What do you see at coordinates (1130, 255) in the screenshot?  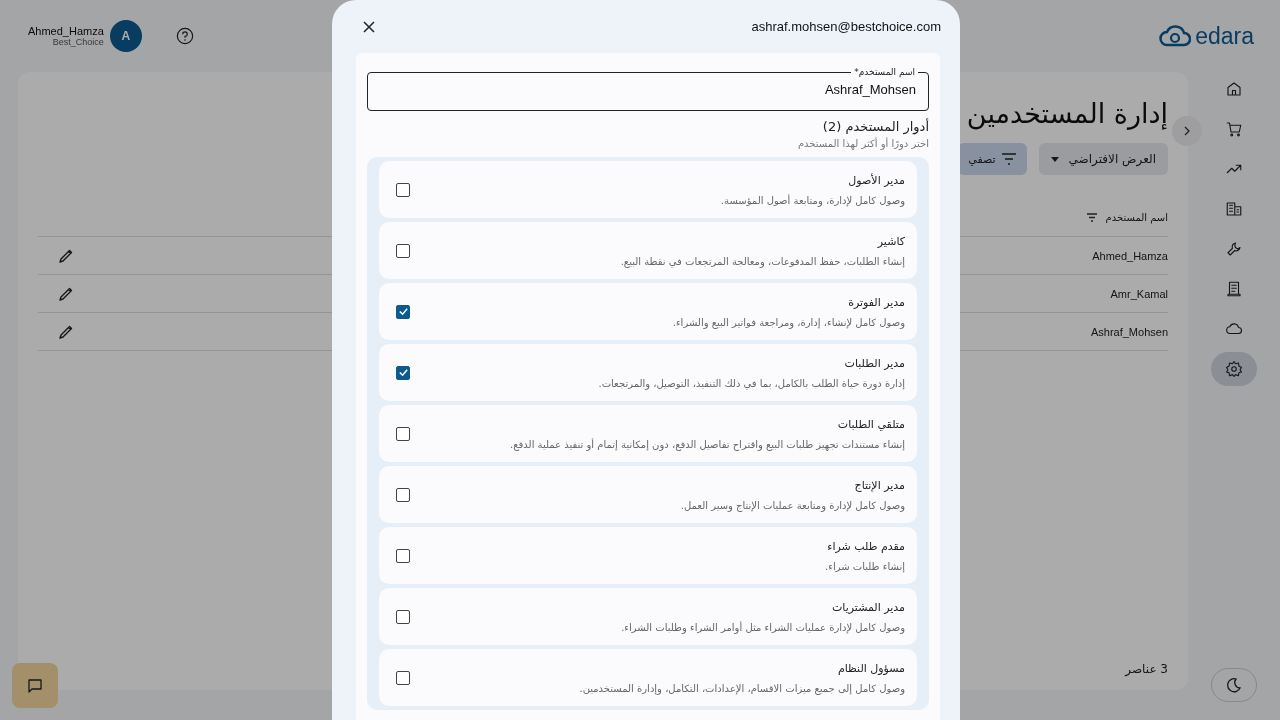 I see `table-cell: Ahmed_Hamza` at bounding box center [1130, 255].